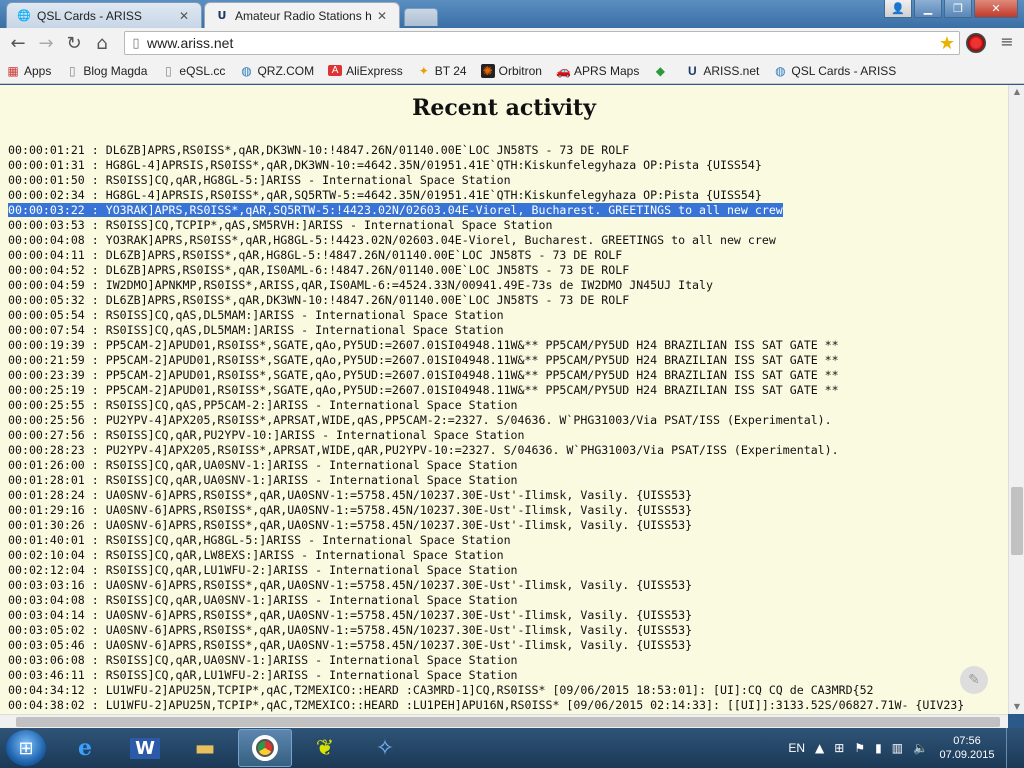 The image size is (1024, 768). I want to click on chrome-icon, so click(265, 748).